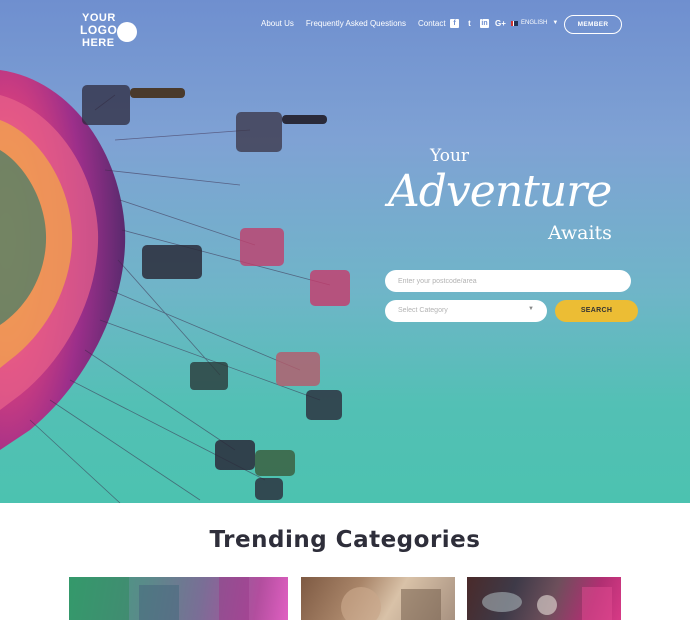 The image size is (690, 620). Describe the element at coordinates (432, 23) in the screenshot. I see `nav-contact: Contact` at that location.